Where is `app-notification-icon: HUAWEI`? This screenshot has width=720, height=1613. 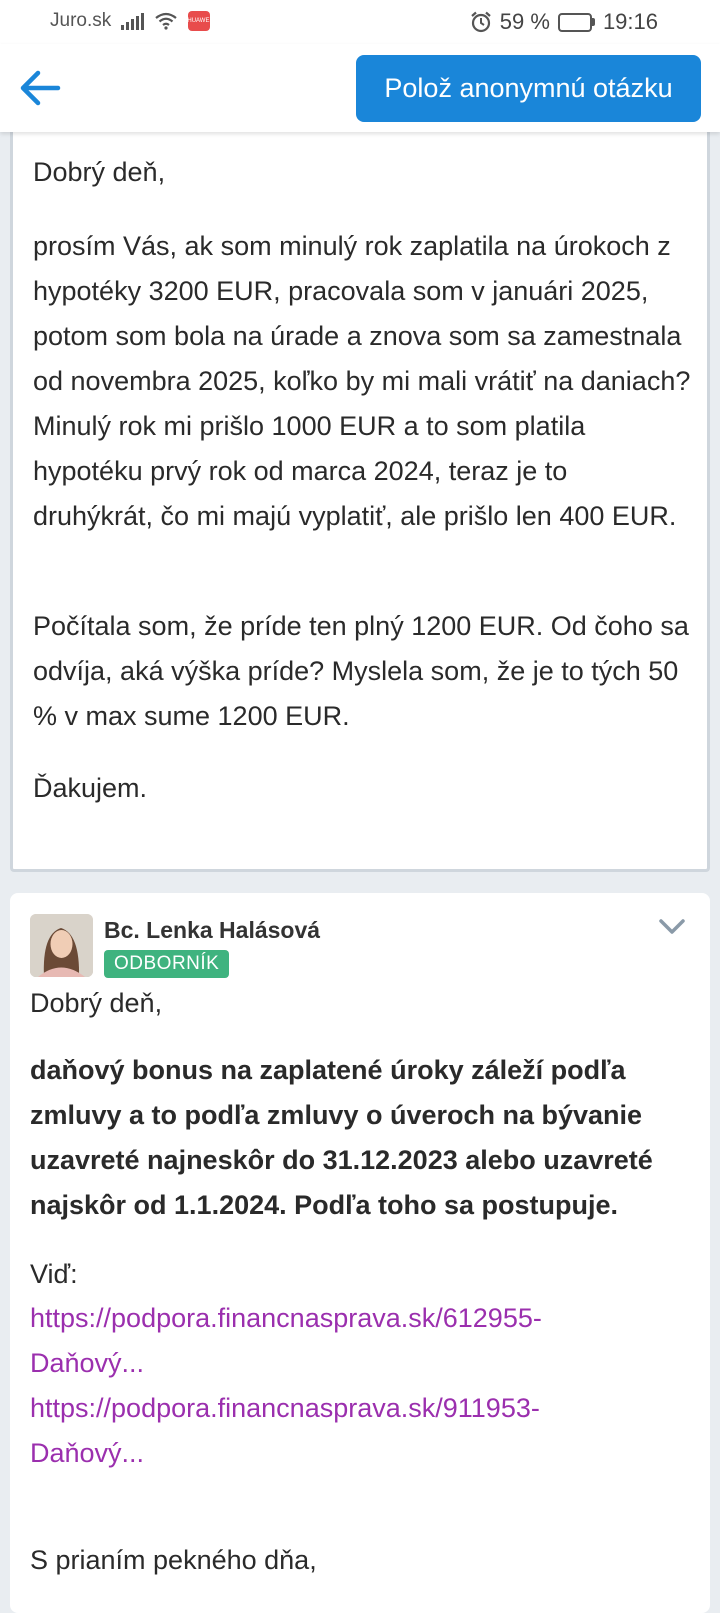
app-notification-icon: HUAWEI is located at coordinates (199, 21).